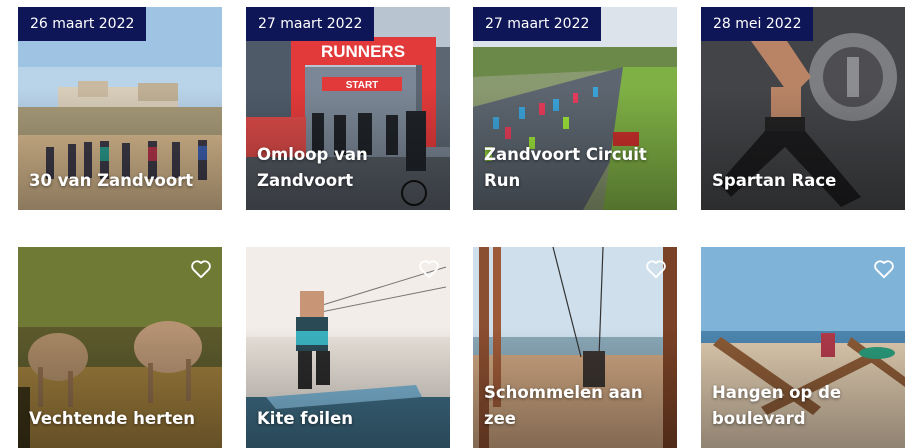 The height and width of the screenshot is (448, 908). I want to click on runners-banner: RUNNERS, so click(363, 51).